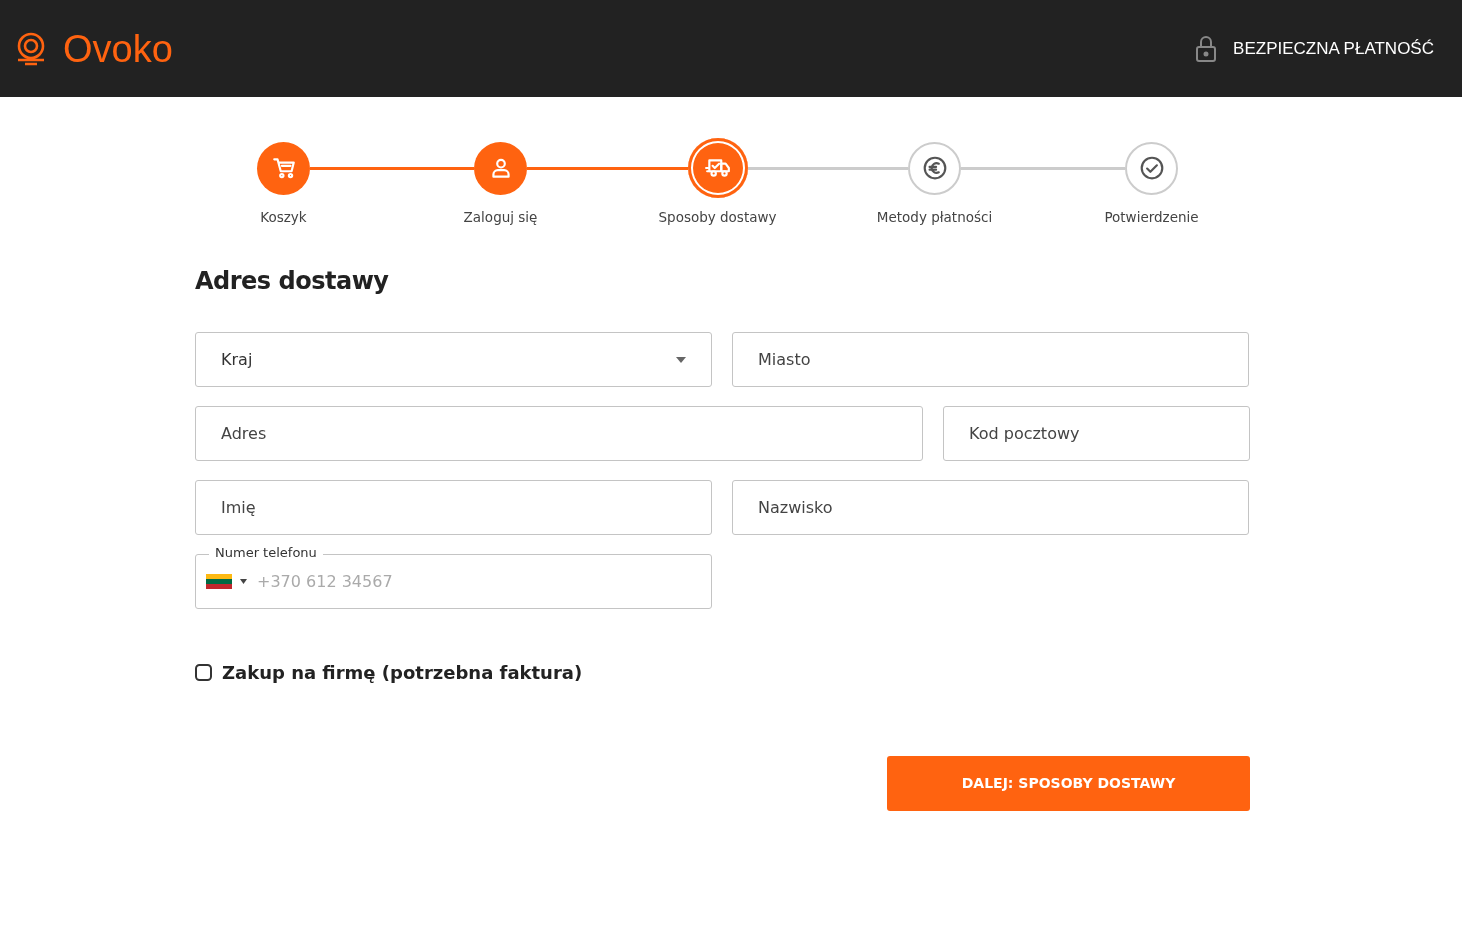  Describe the element at coordinates (717, 217) in the screenshot. I see `step-label: Sposoby dostawy` at that location.